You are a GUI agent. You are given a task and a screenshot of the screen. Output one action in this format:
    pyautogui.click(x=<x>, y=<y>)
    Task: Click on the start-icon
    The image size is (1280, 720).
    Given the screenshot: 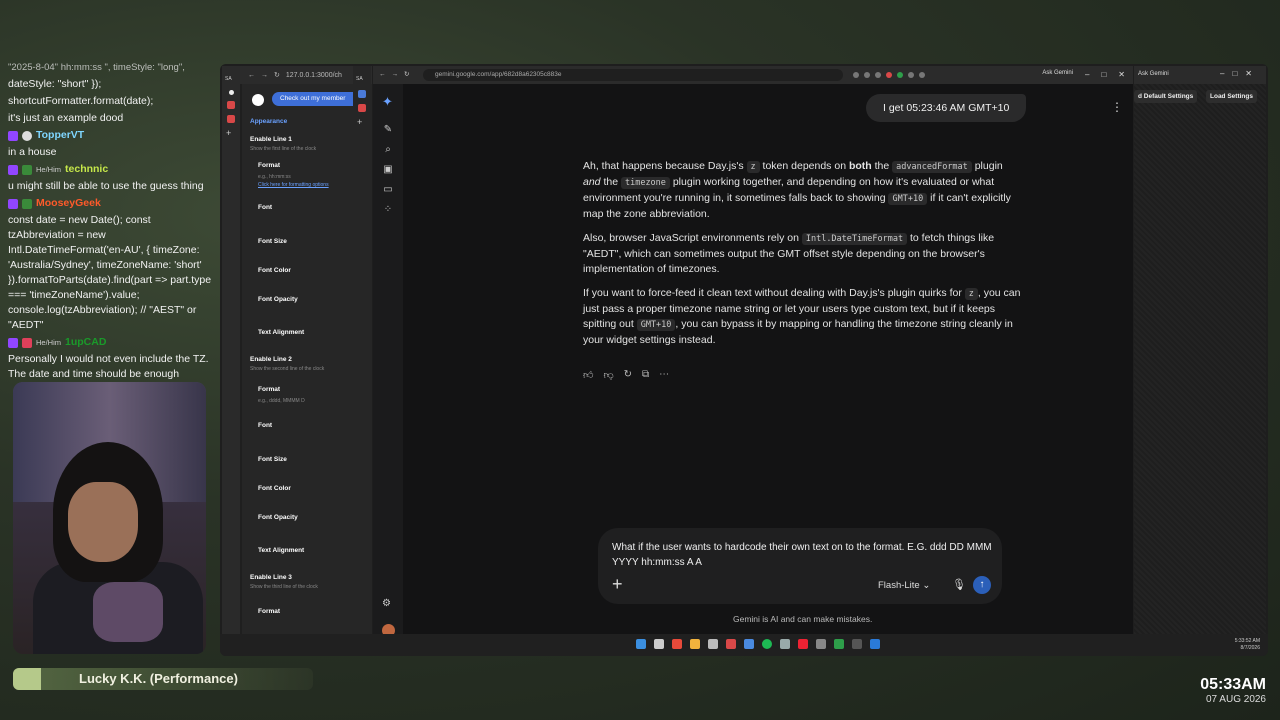 What is the action you would take?
    pyautogui.click(x=641, y=644)
    